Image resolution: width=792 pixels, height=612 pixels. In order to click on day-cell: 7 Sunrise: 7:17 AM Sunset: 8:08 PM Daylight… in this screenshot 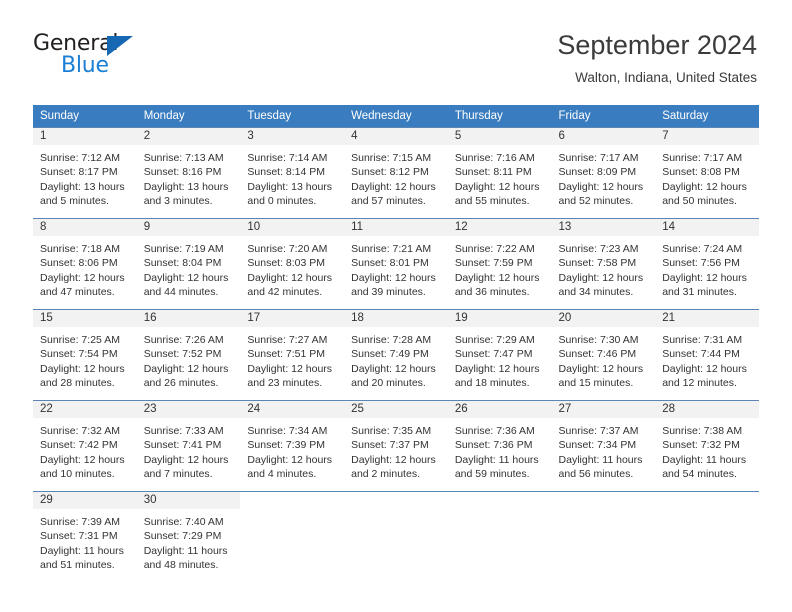, I will do `click(707, 173)`.